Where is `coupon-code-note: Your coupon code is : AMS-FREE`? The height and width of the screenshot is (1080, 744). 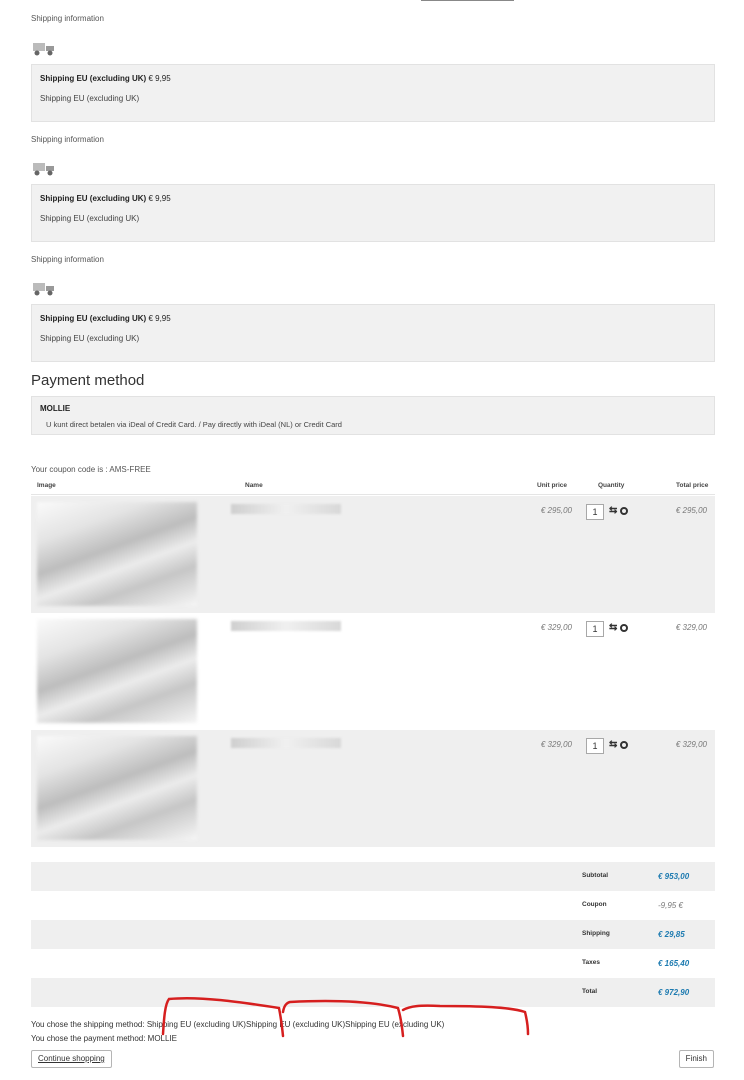
coupon-code-note: Your coupon code is : AMS-FREE is located at coordinates (91, 469).